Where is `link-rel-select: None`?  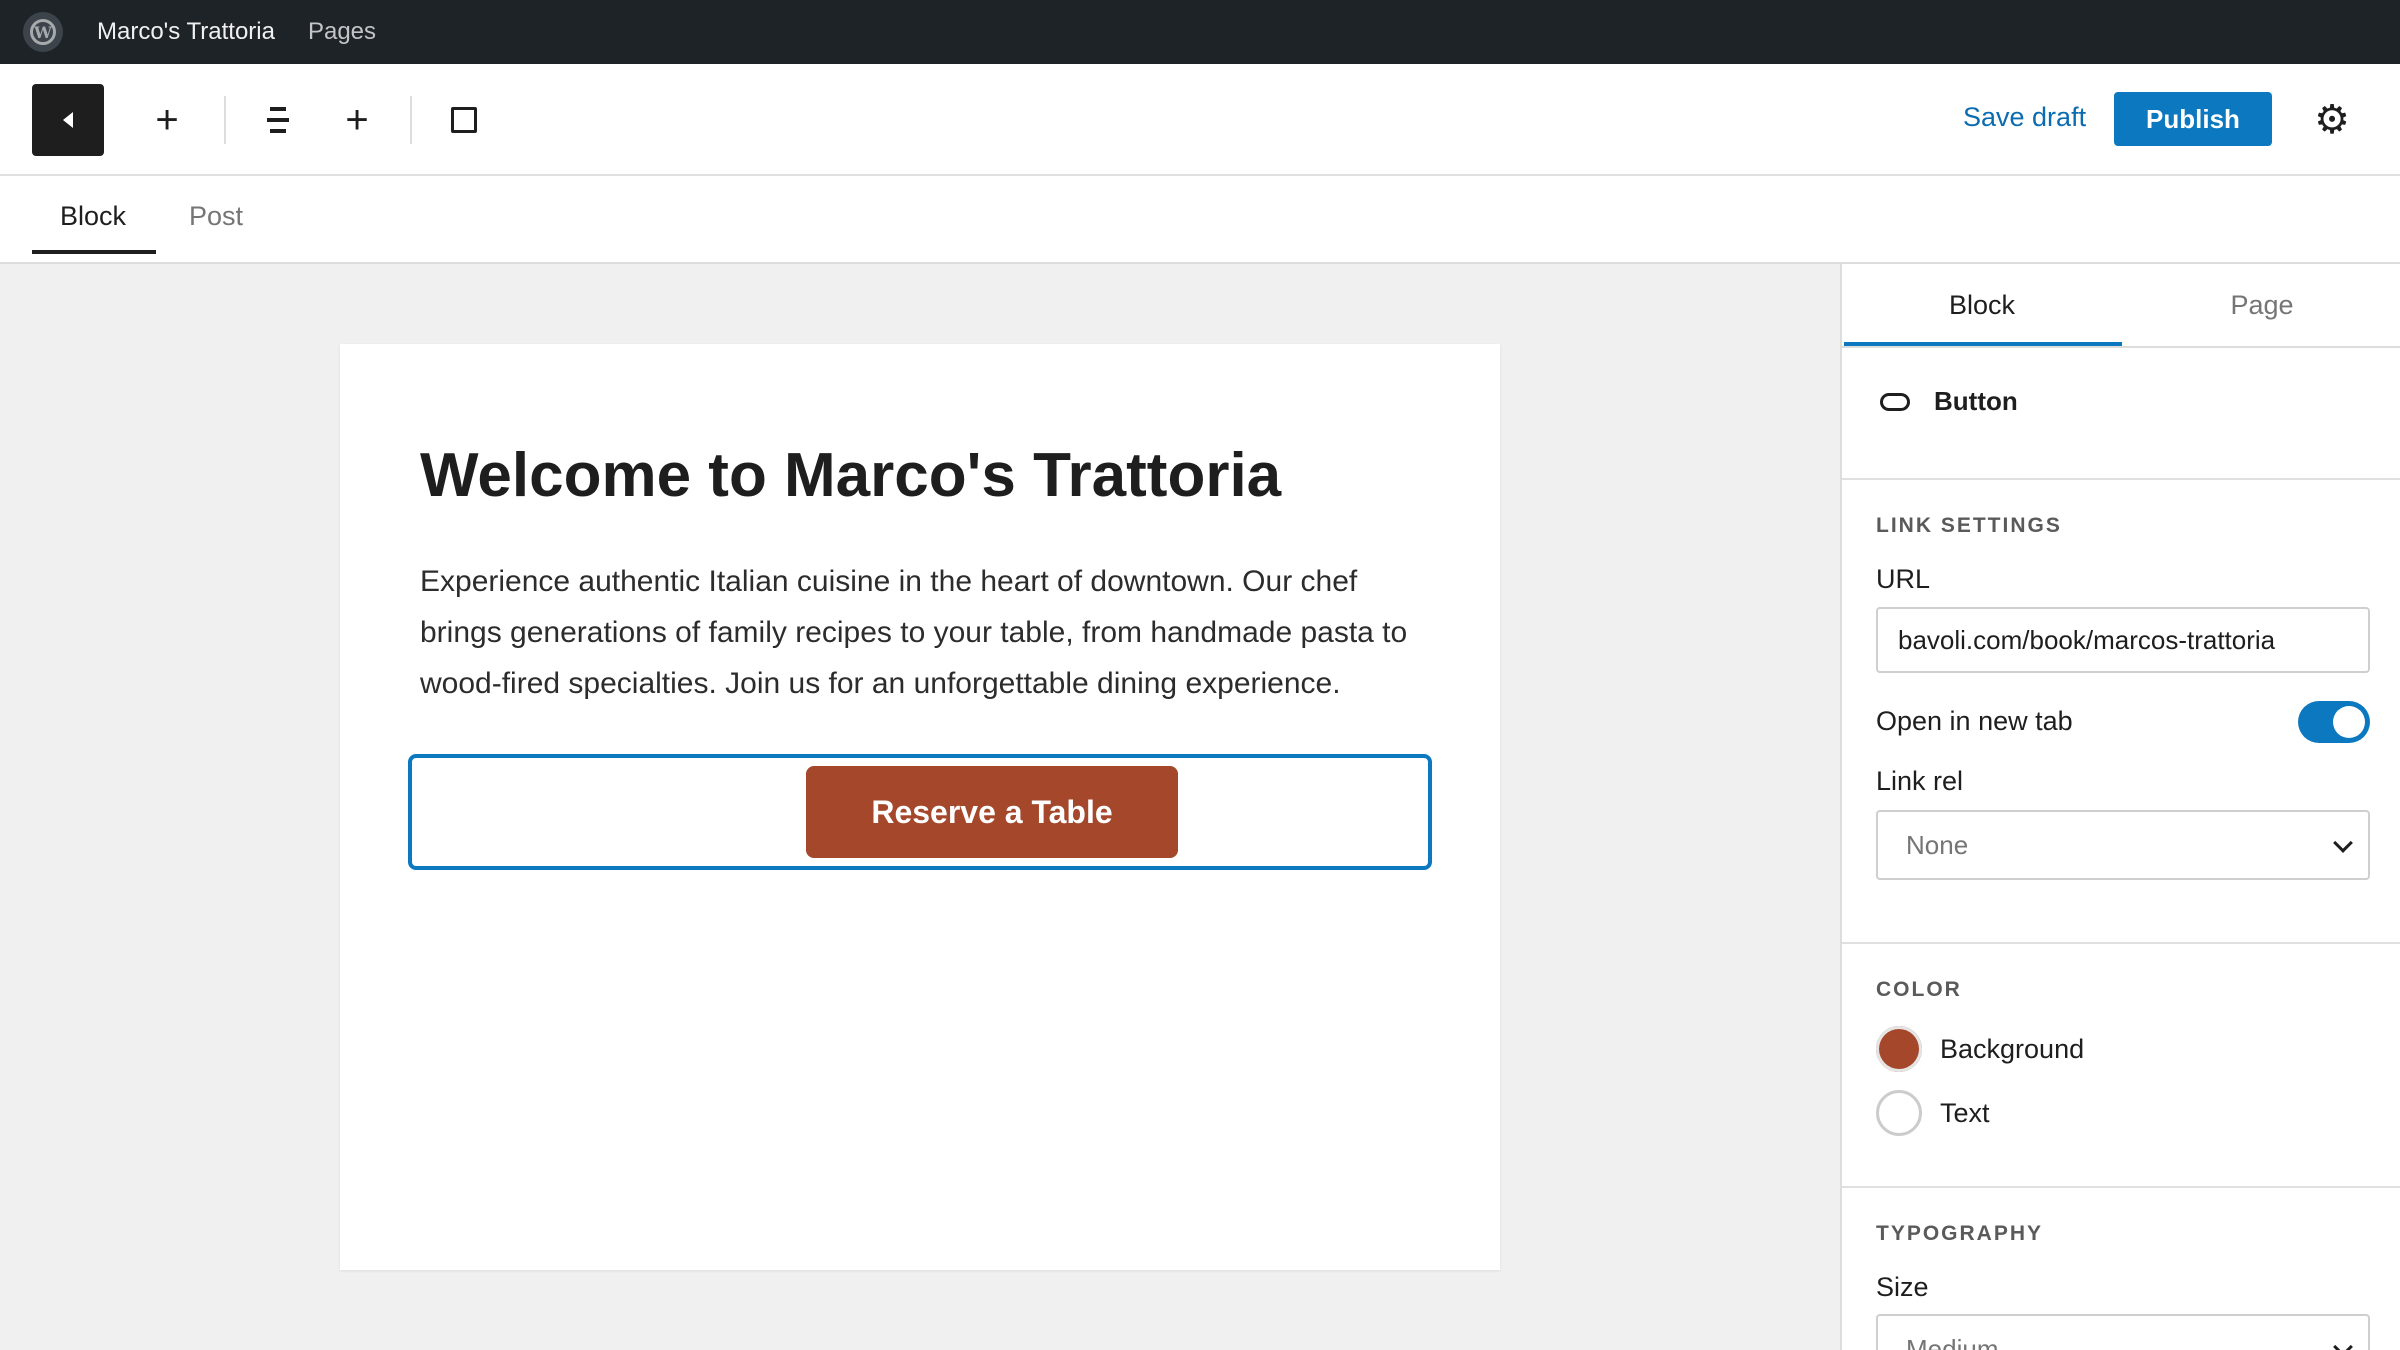 link-rel-select: None is located at coordinates (2123, 845).